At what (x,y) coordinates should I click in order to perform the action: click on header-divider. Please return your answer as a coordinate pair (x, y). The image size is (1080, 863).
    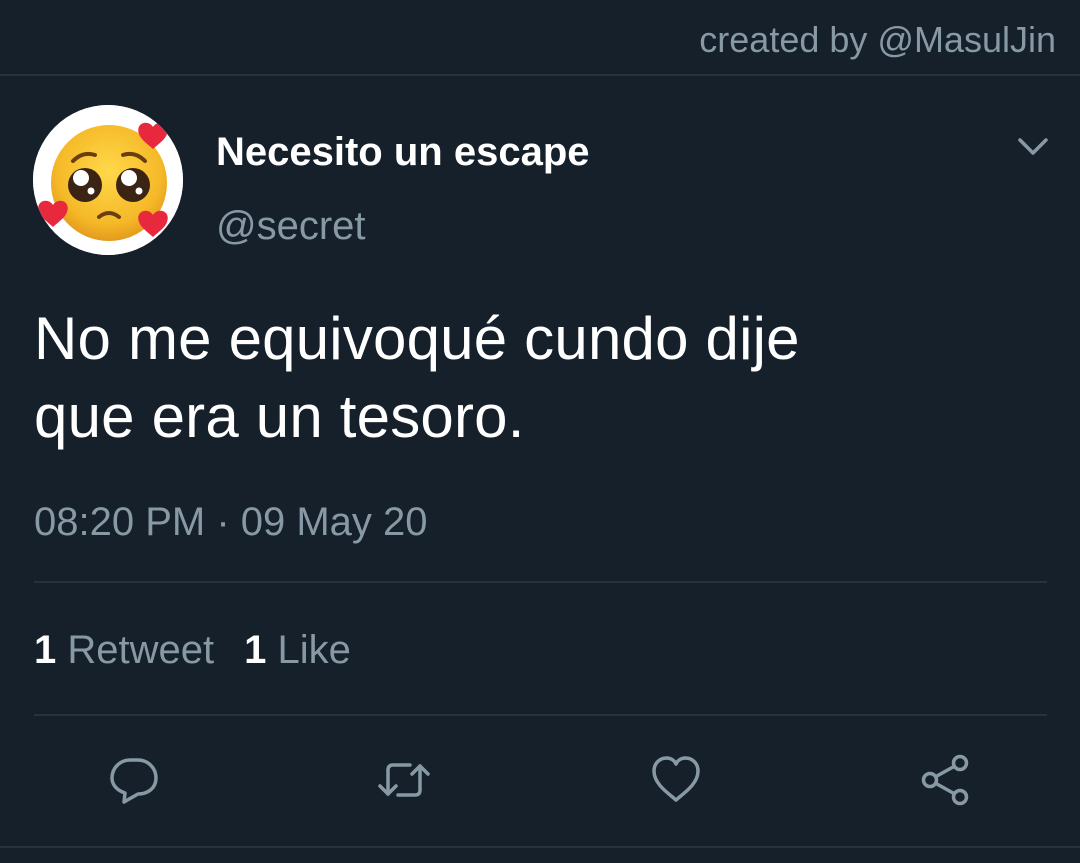
    Looking at the image, I should click on (540, 75).